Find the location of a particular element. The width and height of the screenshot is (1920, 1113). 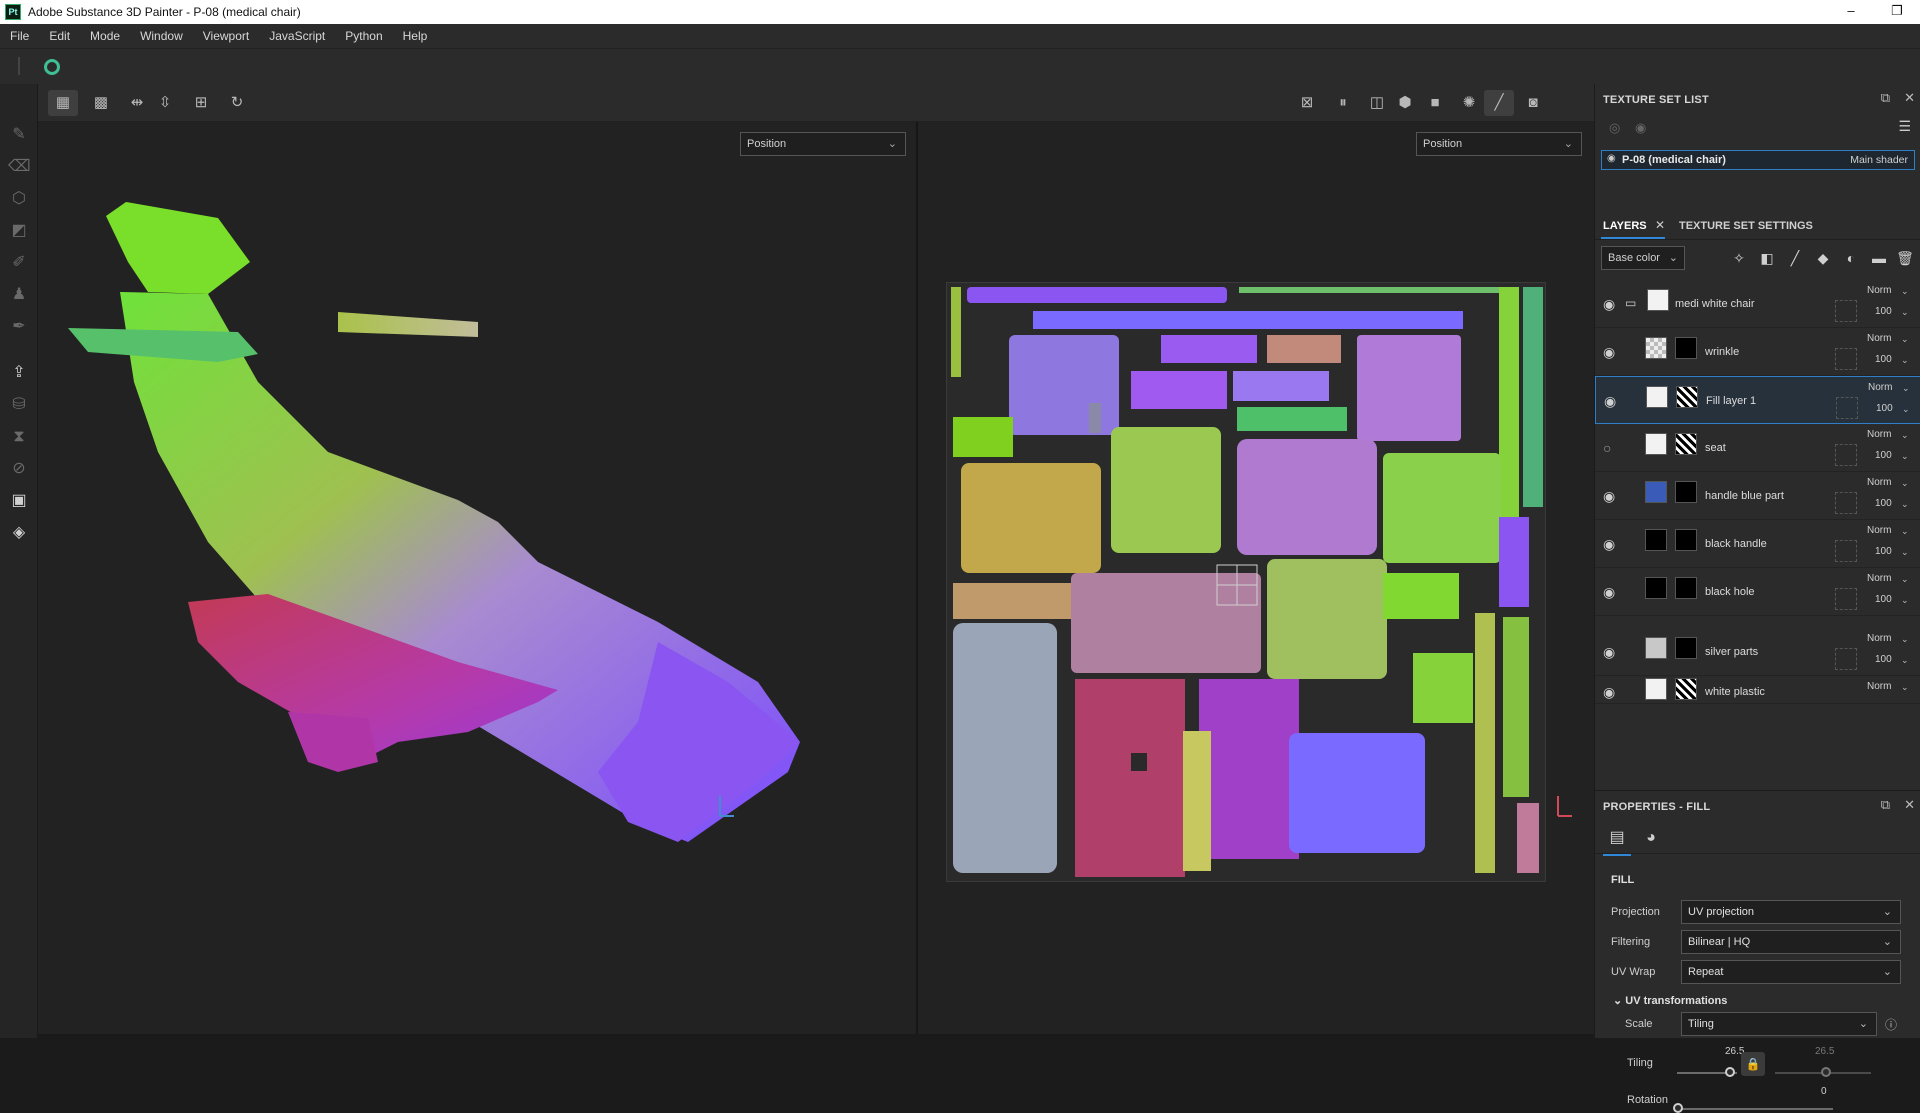

mirror-x-icon: ⇹ is located at coordinates (137, 103).